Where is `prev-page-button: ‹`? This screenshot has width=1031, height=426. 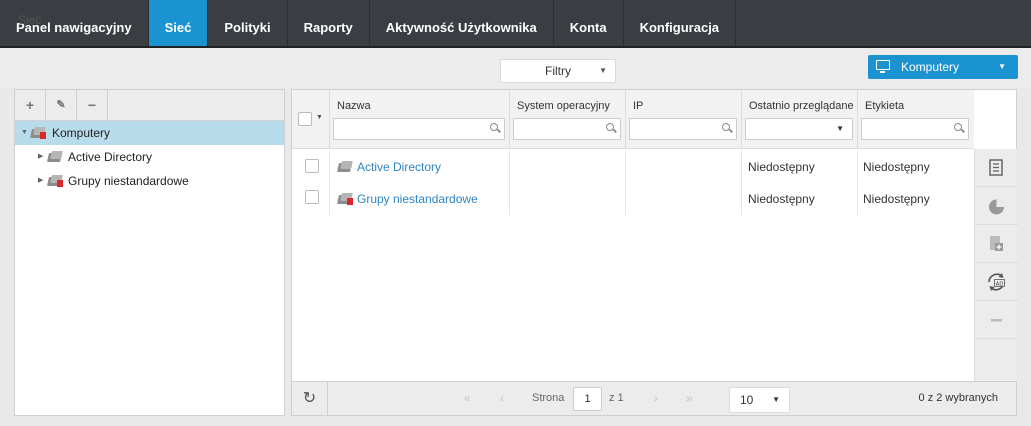 prev-page-button: ‹ is located at coordinates (502, 398).